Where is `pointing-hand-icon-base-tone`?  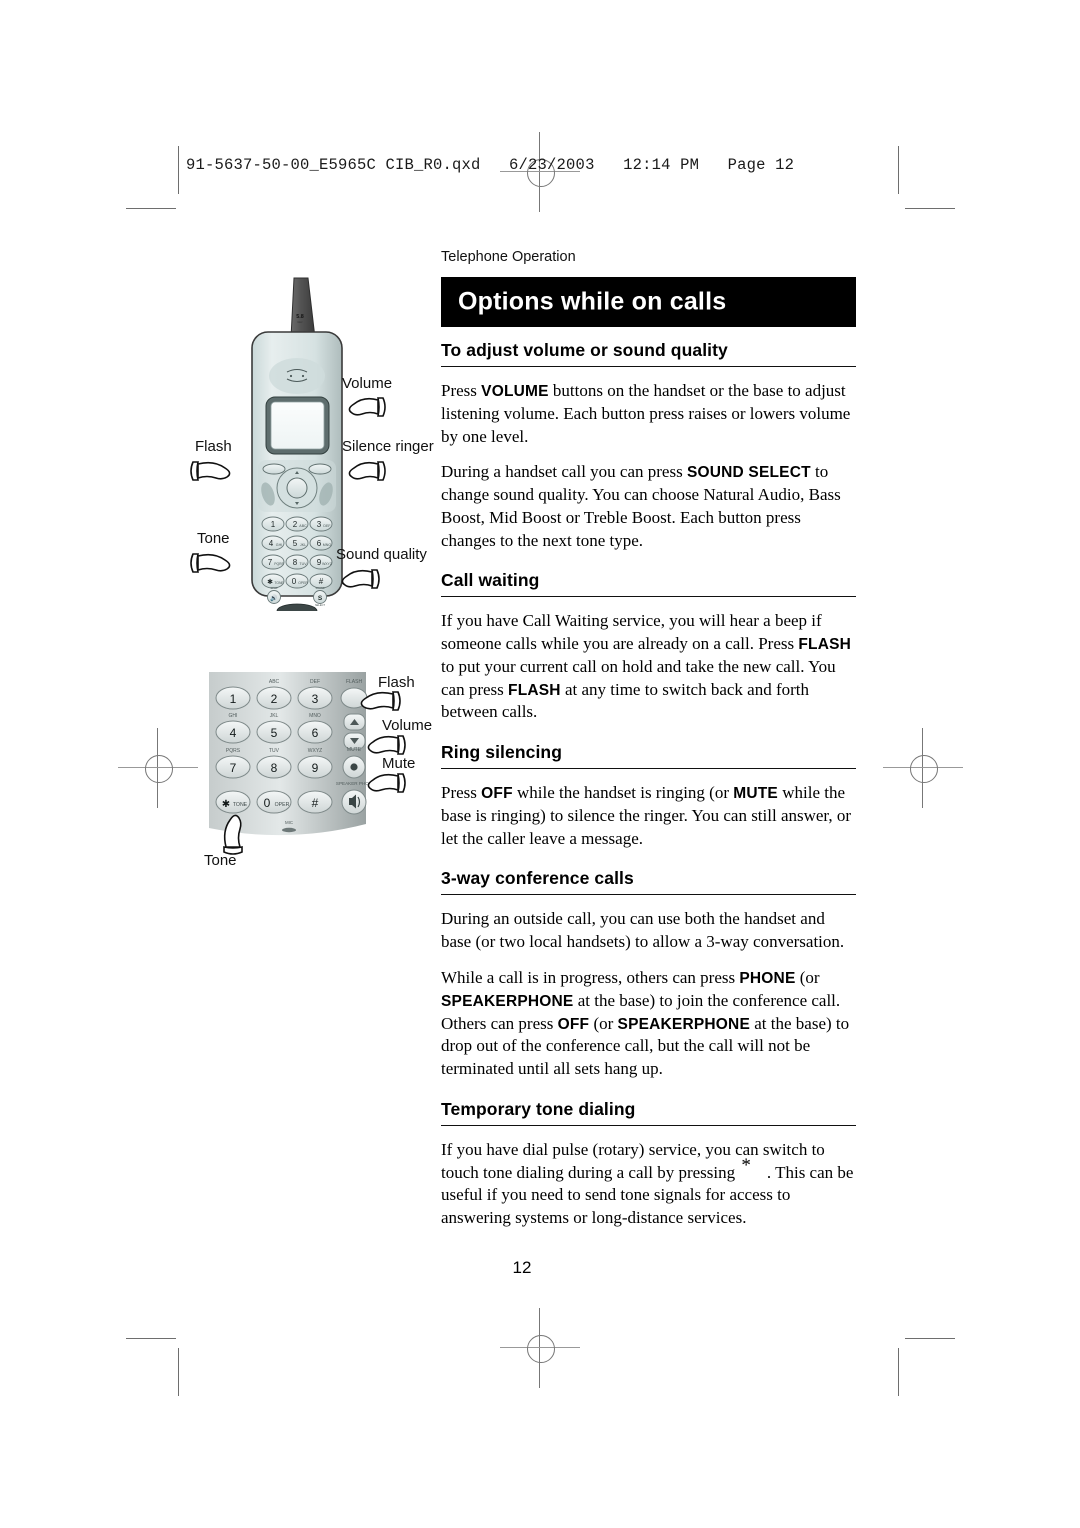 pointing-hand-icon-base-tone is located at coordinates (233, 834).